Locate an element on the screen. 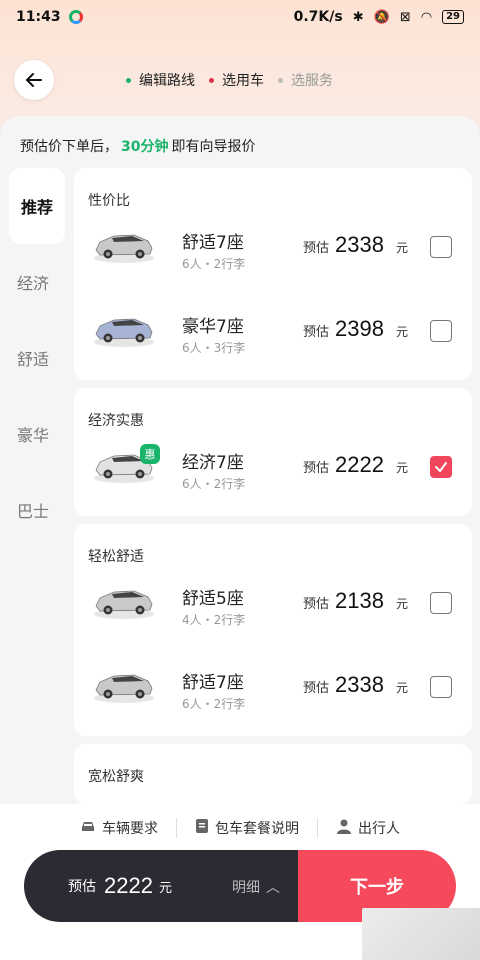  option-label: 车辆要求 is located at coordinates (130, 829).